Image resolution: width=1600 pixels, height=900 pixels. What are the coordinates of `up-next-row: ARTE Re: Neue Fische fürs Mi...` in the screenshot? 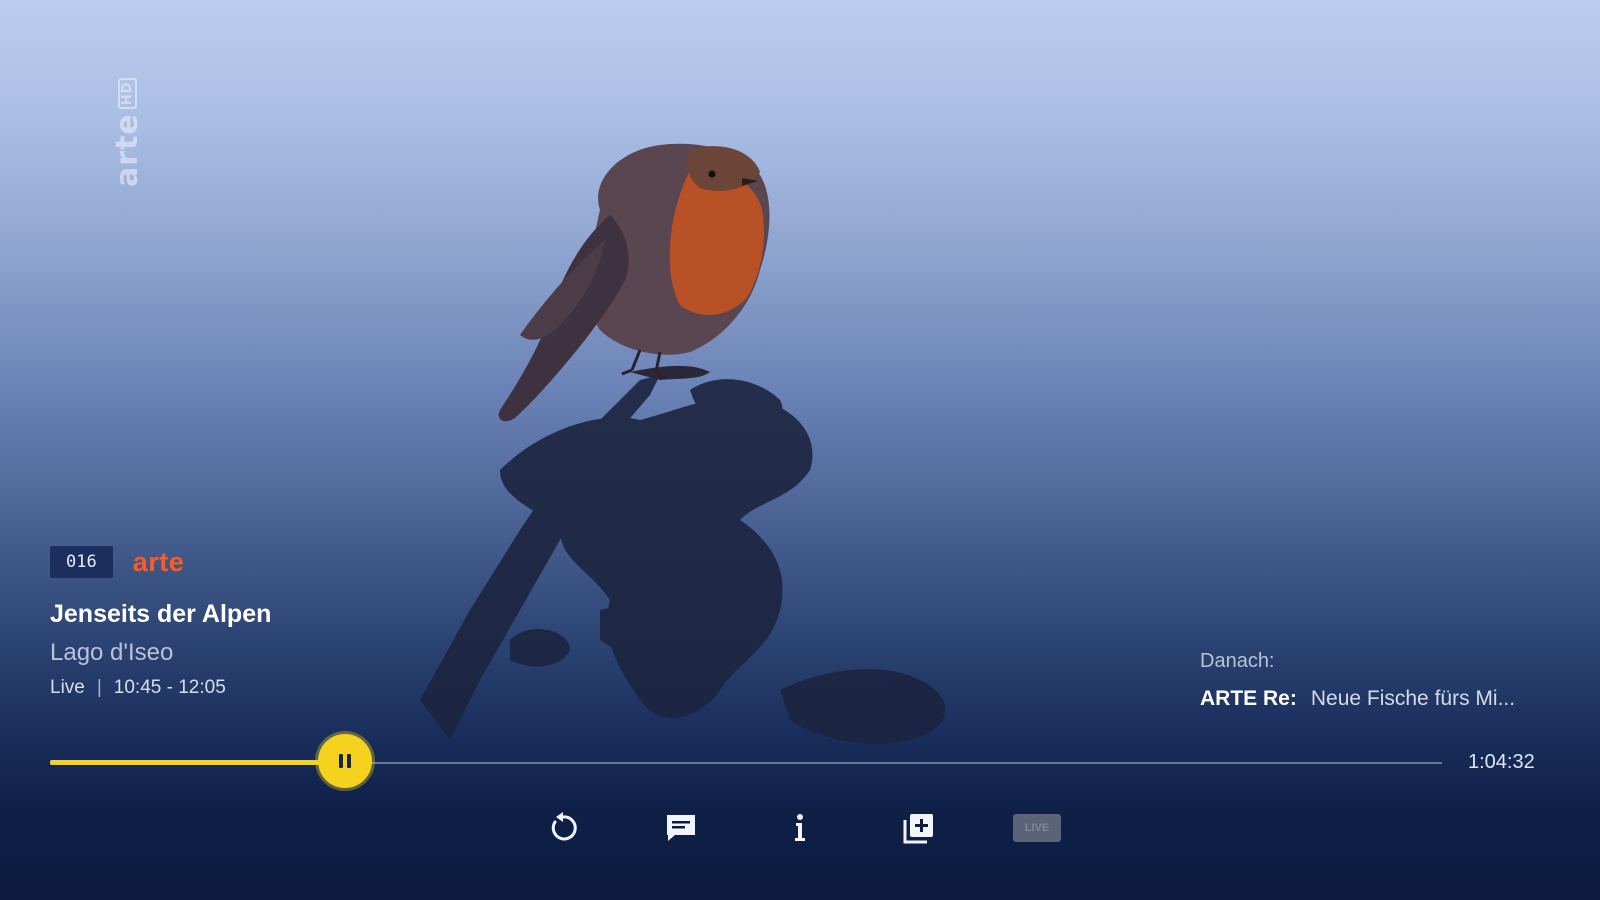 It's located at (1357, 699).